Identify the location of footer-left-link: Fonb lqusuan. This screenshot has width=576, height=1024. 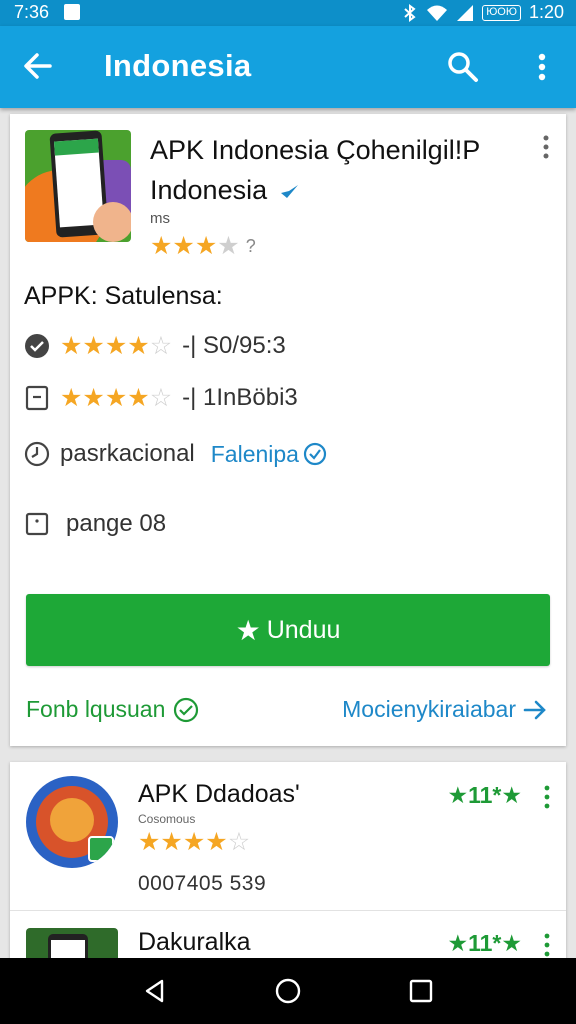
(112, 709).